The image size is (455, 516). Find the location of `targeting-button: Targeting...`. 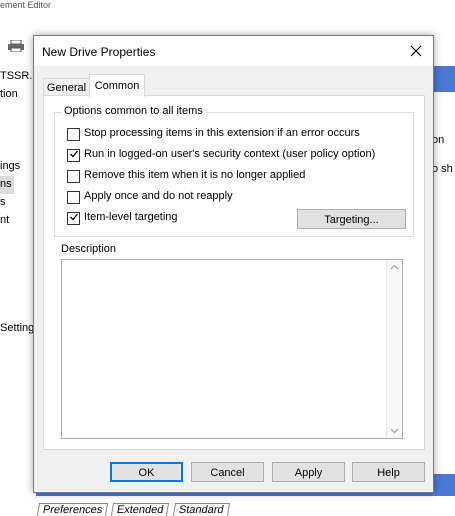

targeting-button: Targeting... is located at coordinates (351, 219).